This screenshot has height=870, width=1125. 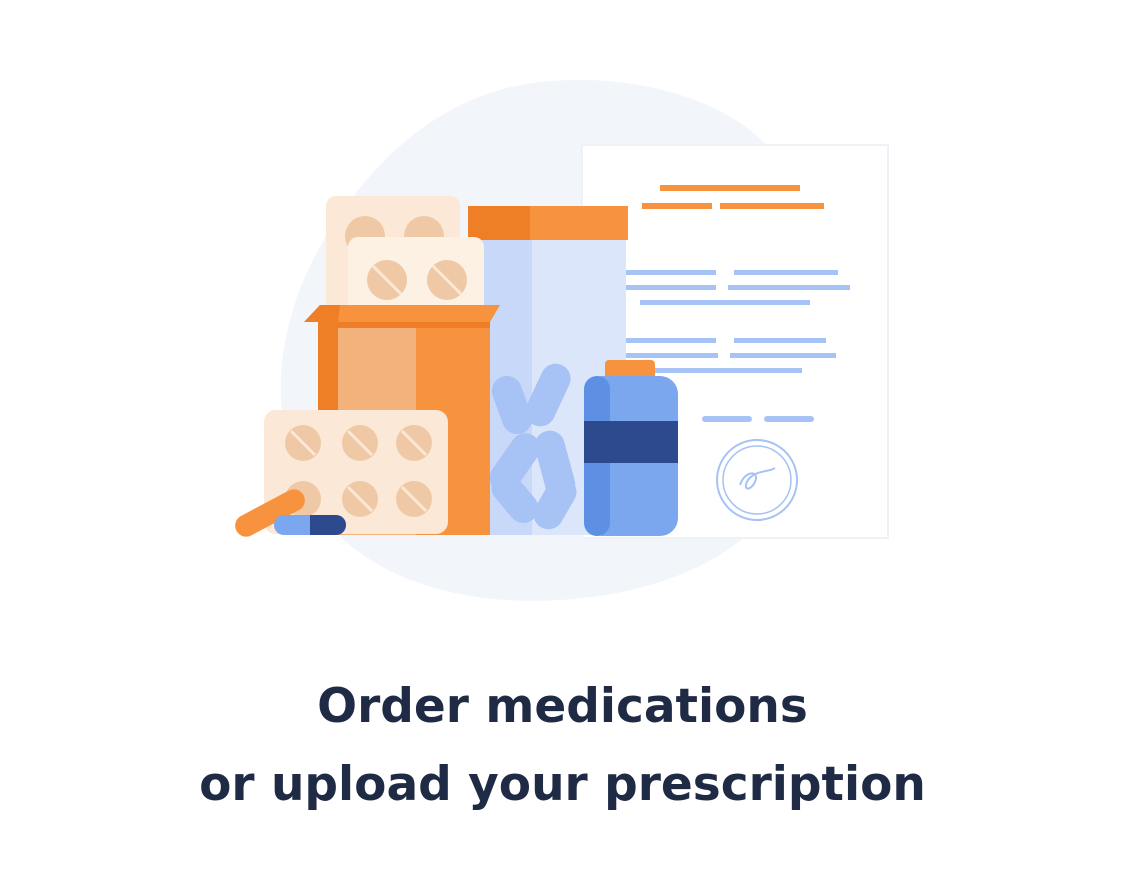 I want to click on medicine-bottle-icon, so click(x=631, y=448).